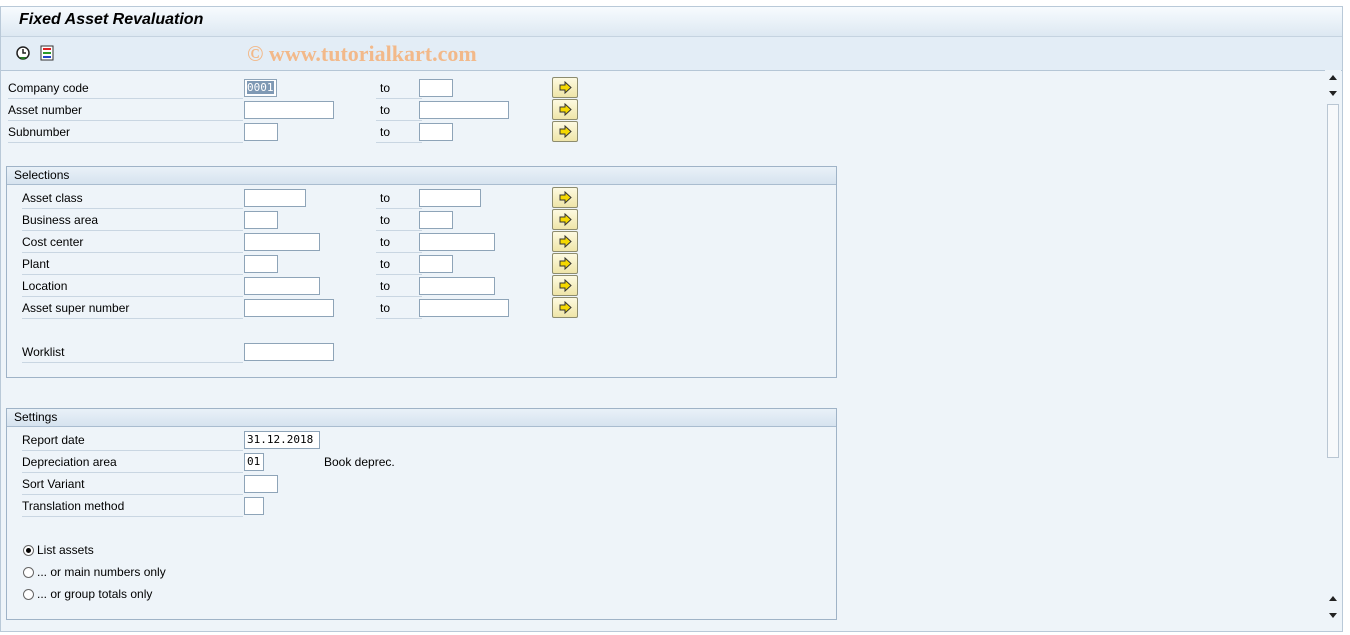 The width and height of the screenshot is (1350, 635). Describe the element at coordinates (289, 308) in the screenshot. I see `asset-super-number-from-input` at that location.